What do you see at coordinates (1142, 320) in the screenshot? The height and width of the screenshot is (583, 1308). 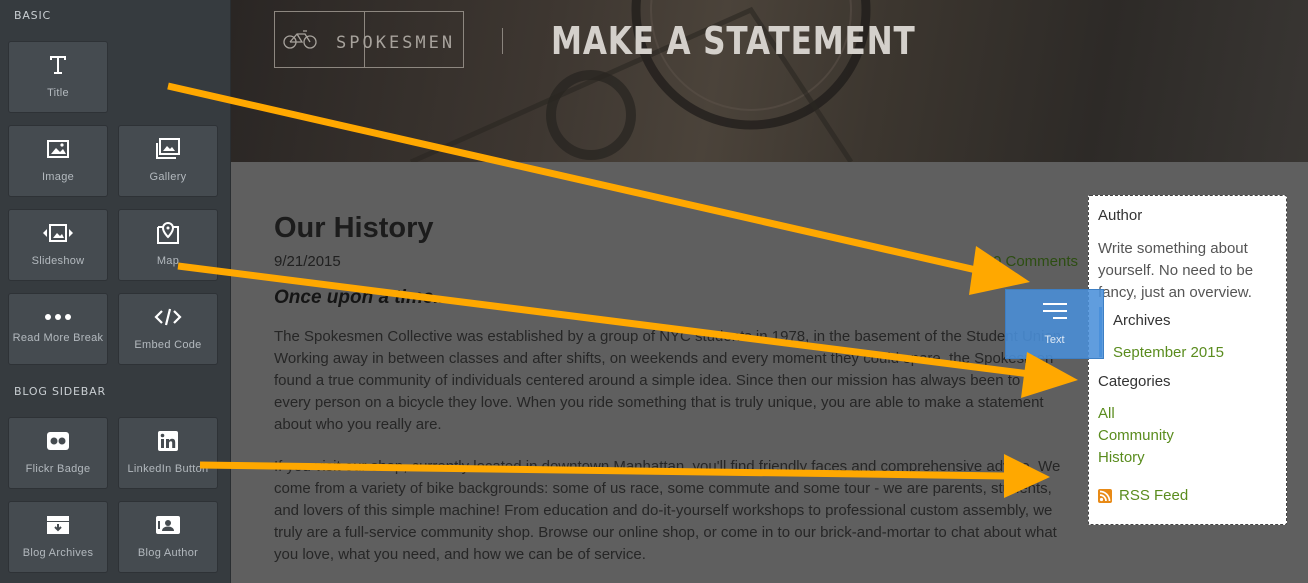 I see `archives-heading: Archives` at bounding box center [1142, 320].